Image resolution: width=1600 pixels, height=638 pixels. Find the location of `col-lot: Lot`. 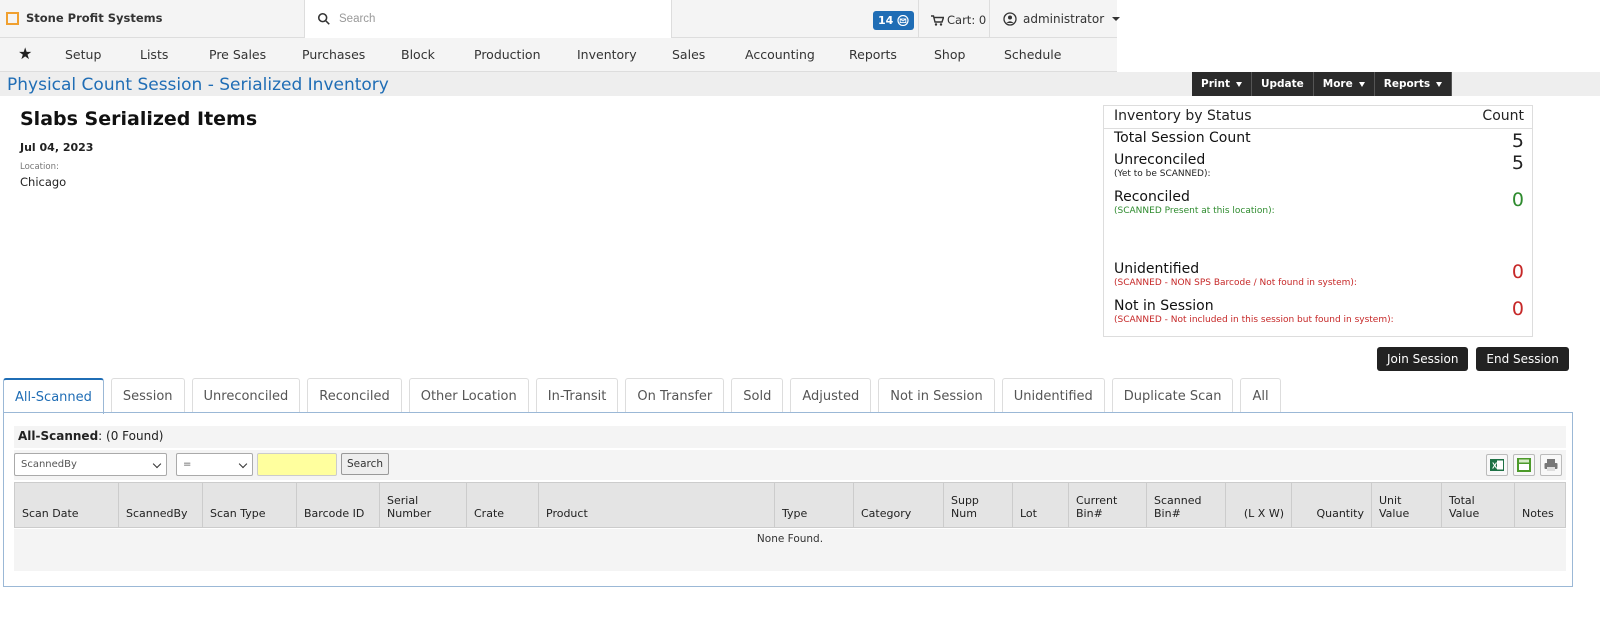

col-lot: Lot is located at coordinates (1041, 505).